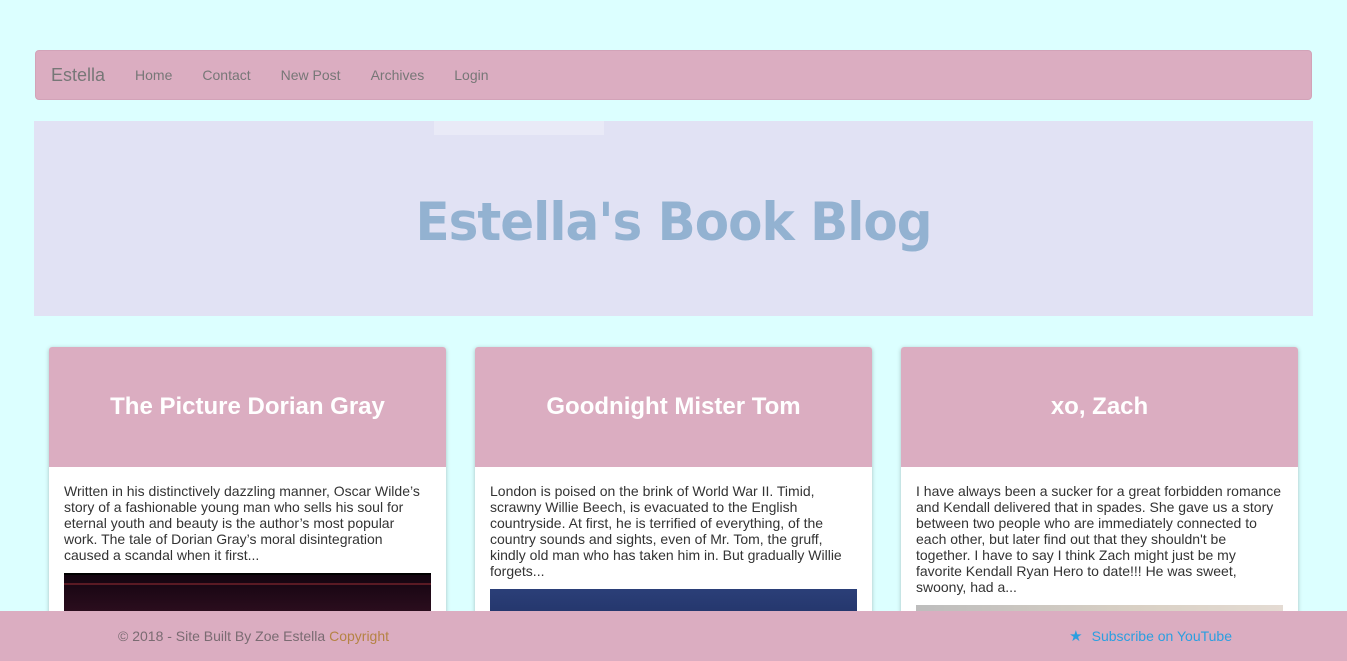 The image size is (1347, 661). Describe the element at coordinates (673, 222) in the screenshot. I see `hero-title: Estella's Book Blog` at that location.